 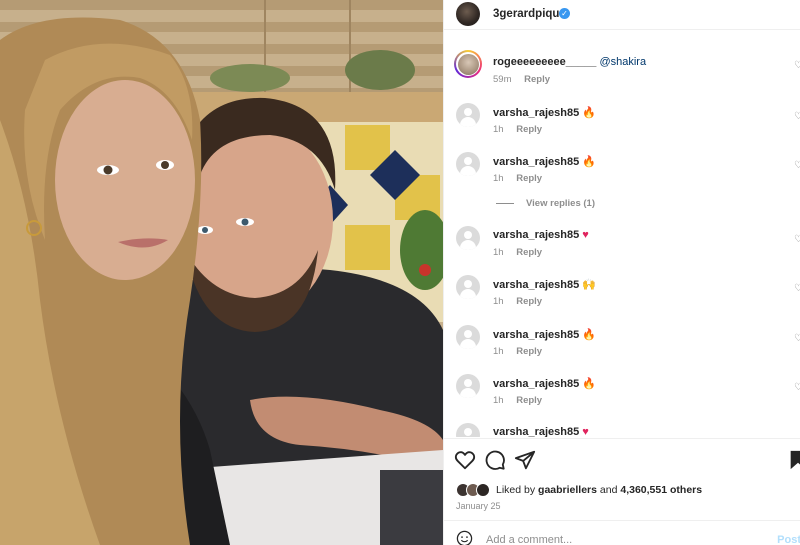 What do you see at coordinates (529, 14) in the screenshot?
I see `author-username: 3gerardpique` at bounding box center [529, 14].